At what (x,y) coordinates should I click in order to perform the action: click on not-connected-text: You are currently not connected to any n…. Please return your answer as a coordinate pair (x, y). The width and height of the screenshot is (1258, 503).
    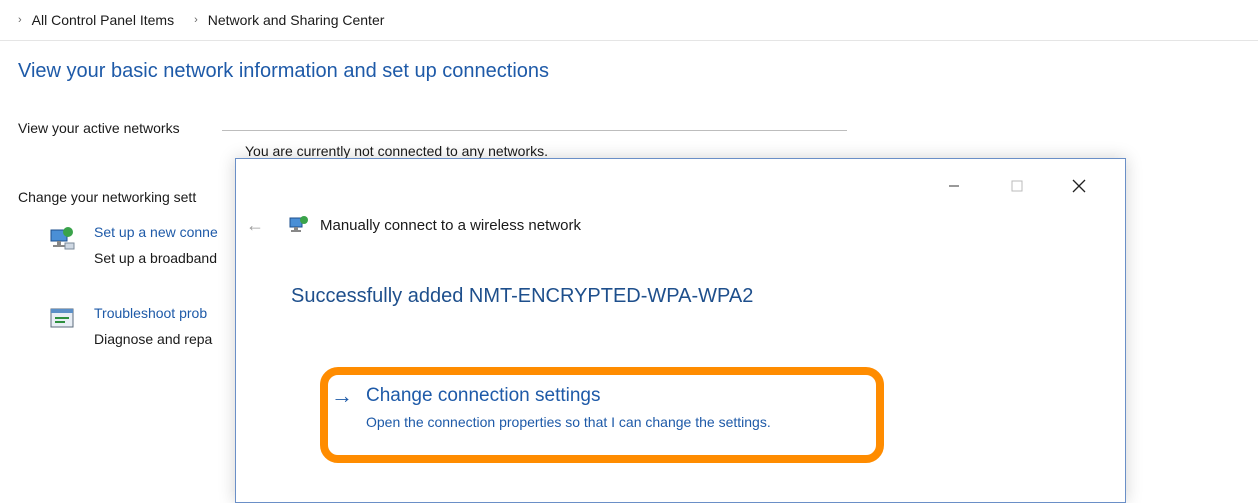
    Looking at the image, I should click on (396, 151).